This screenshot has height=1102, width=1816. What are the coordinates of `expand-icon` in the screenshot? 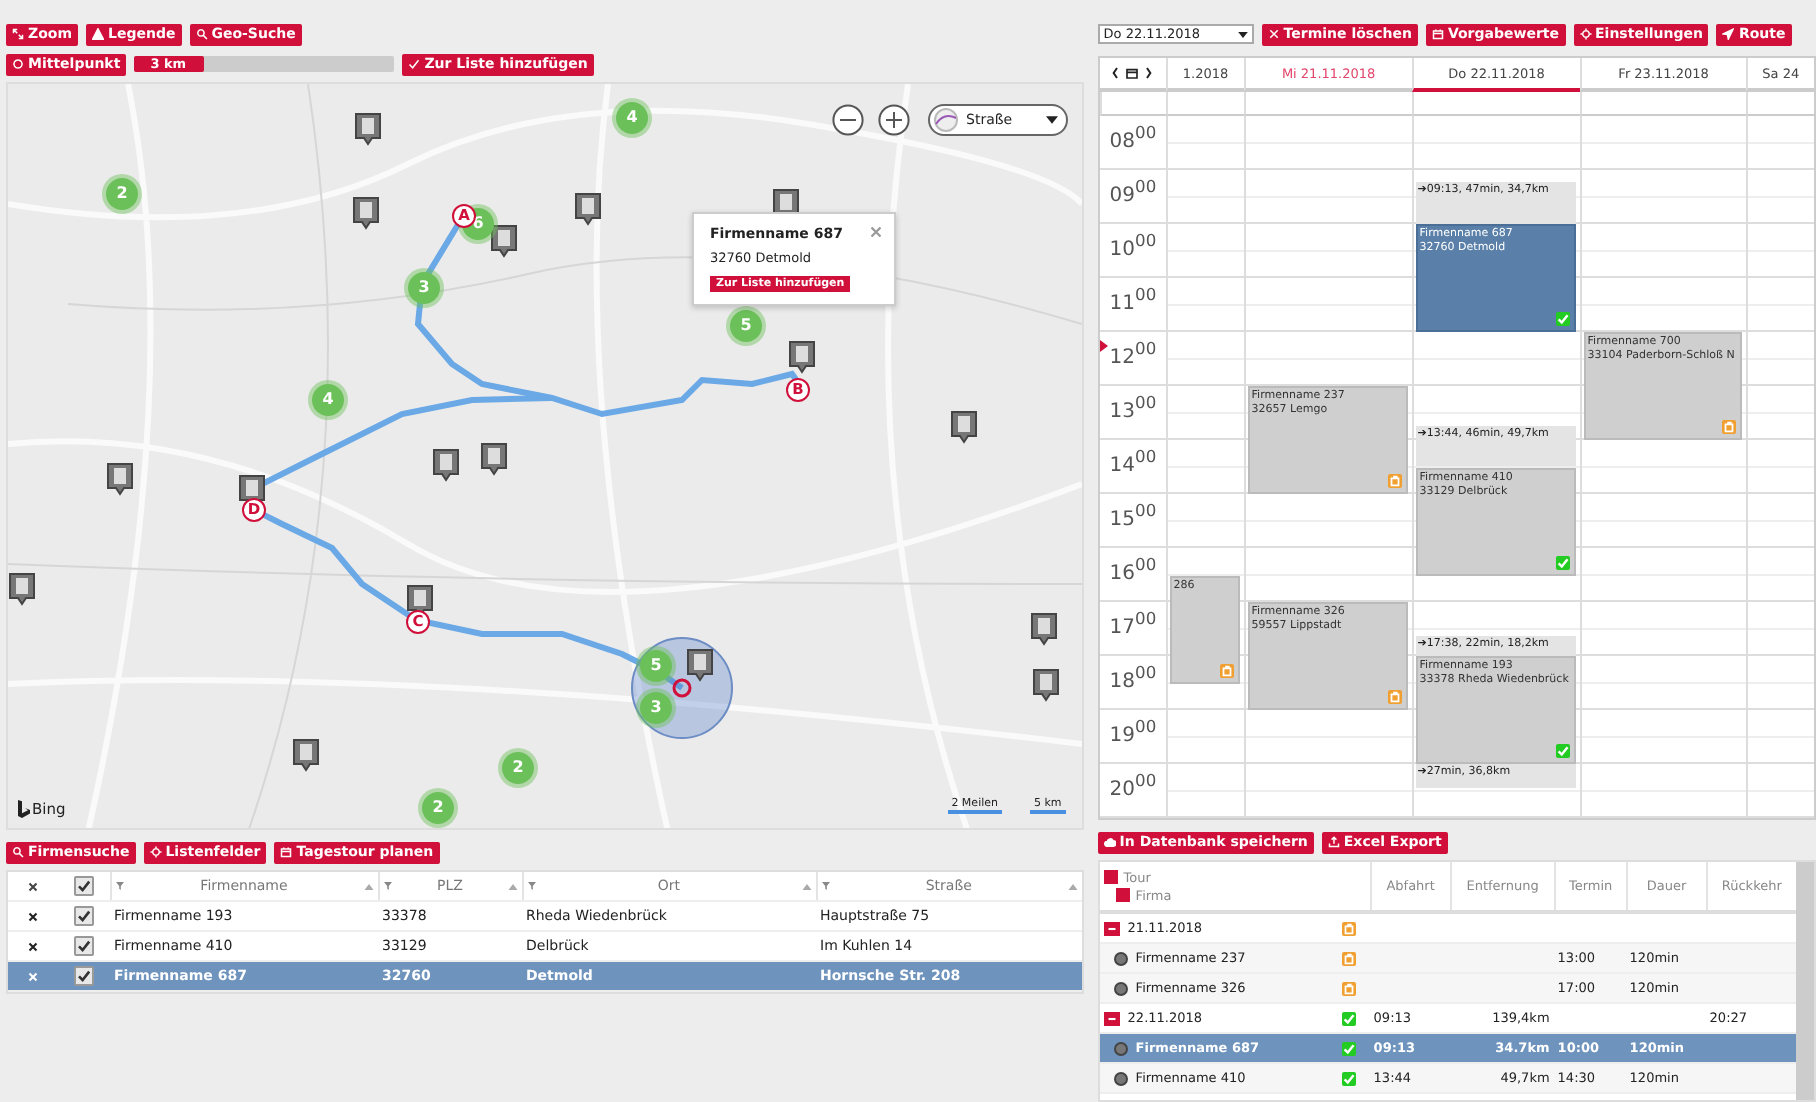 It's located at (18, 34).